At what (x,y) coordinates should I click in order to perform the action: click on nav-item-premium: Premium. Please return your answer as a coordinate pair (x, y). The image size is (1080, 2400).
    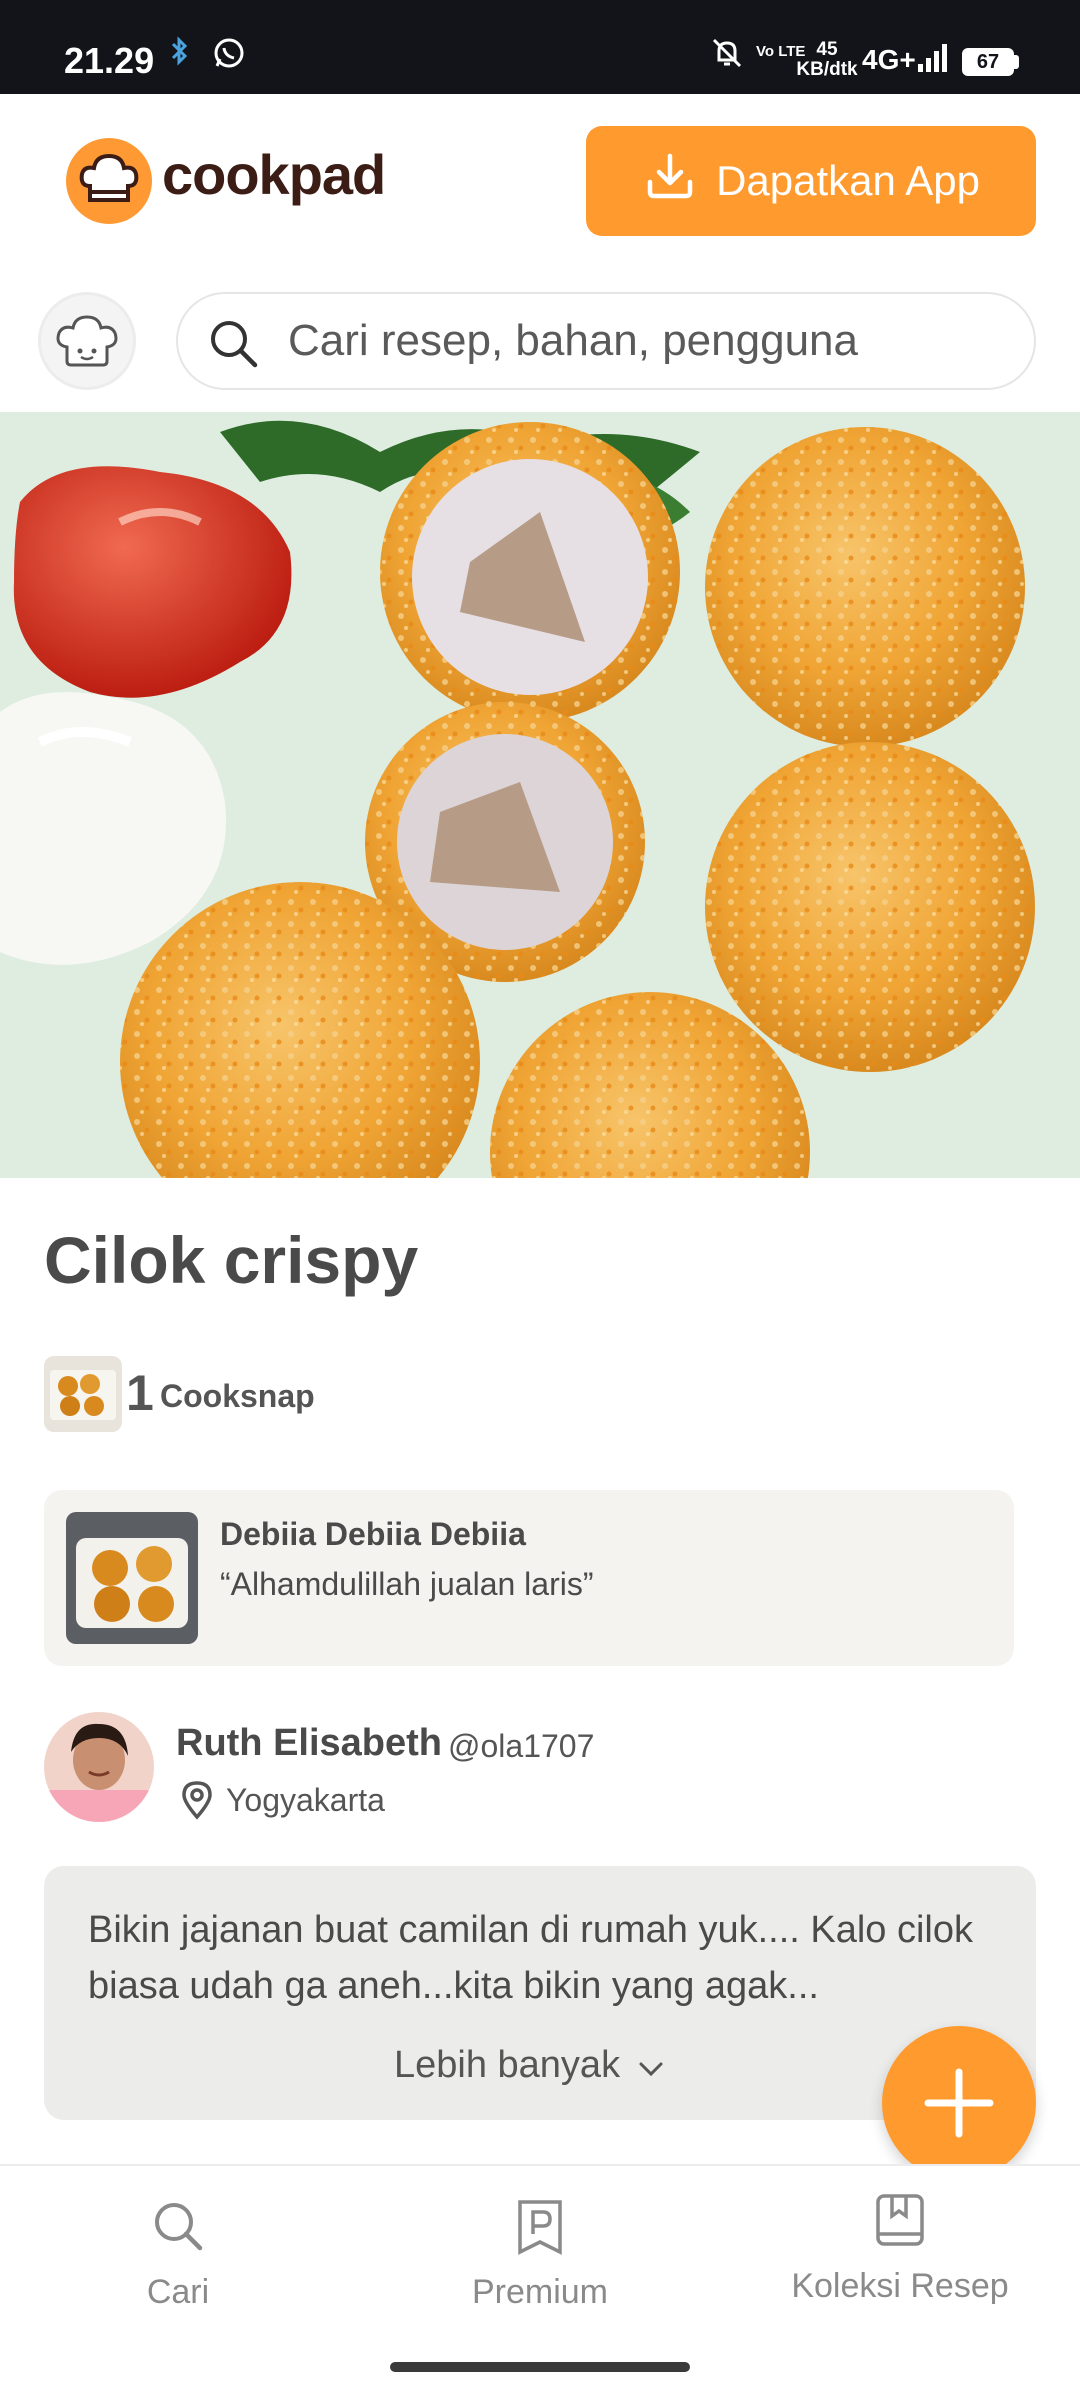
    Looking at the image, I should click on (540, 2254).